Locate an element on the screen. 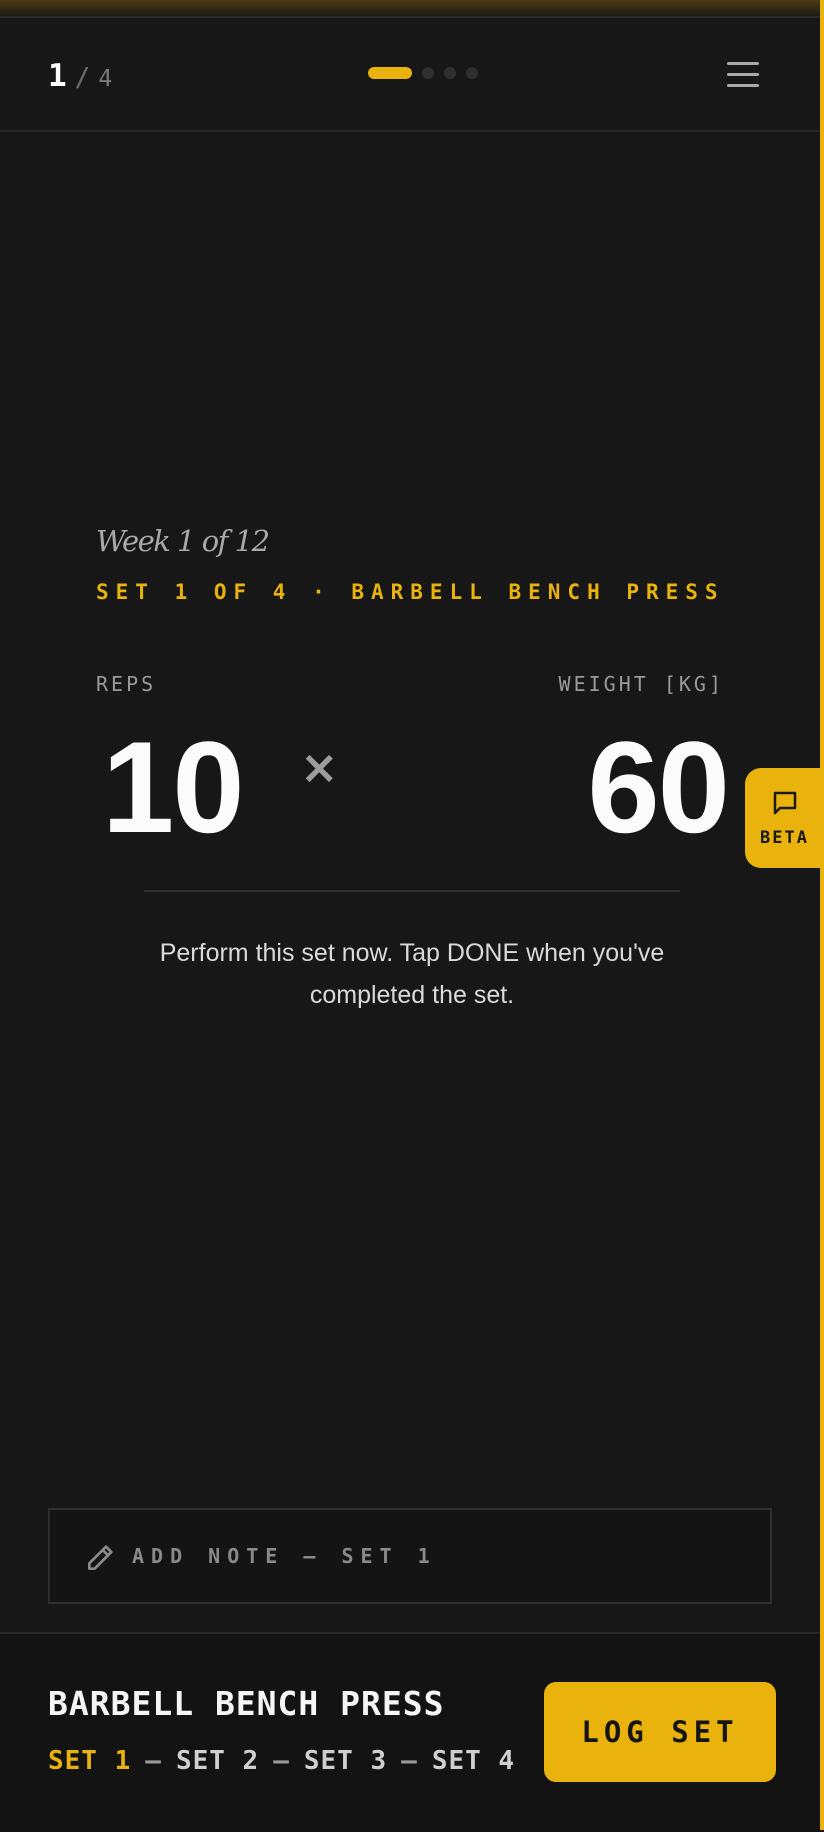  hamburger-menu-icon is located at coordinates (743, 76).